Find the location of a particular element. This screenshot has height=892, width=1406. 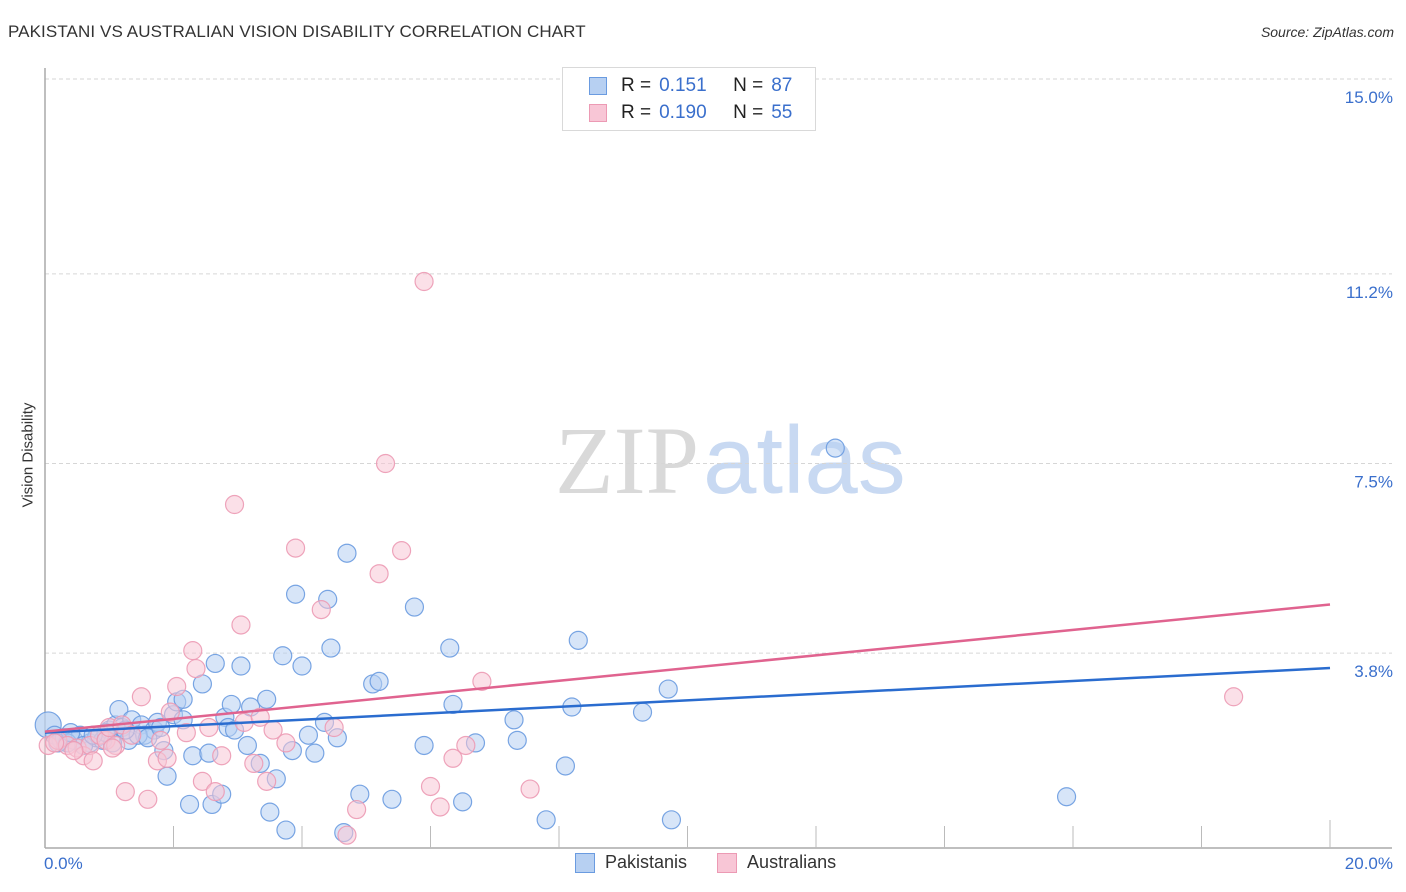

y-tick-label: 7.5% is located at coordinates (1373, 482).